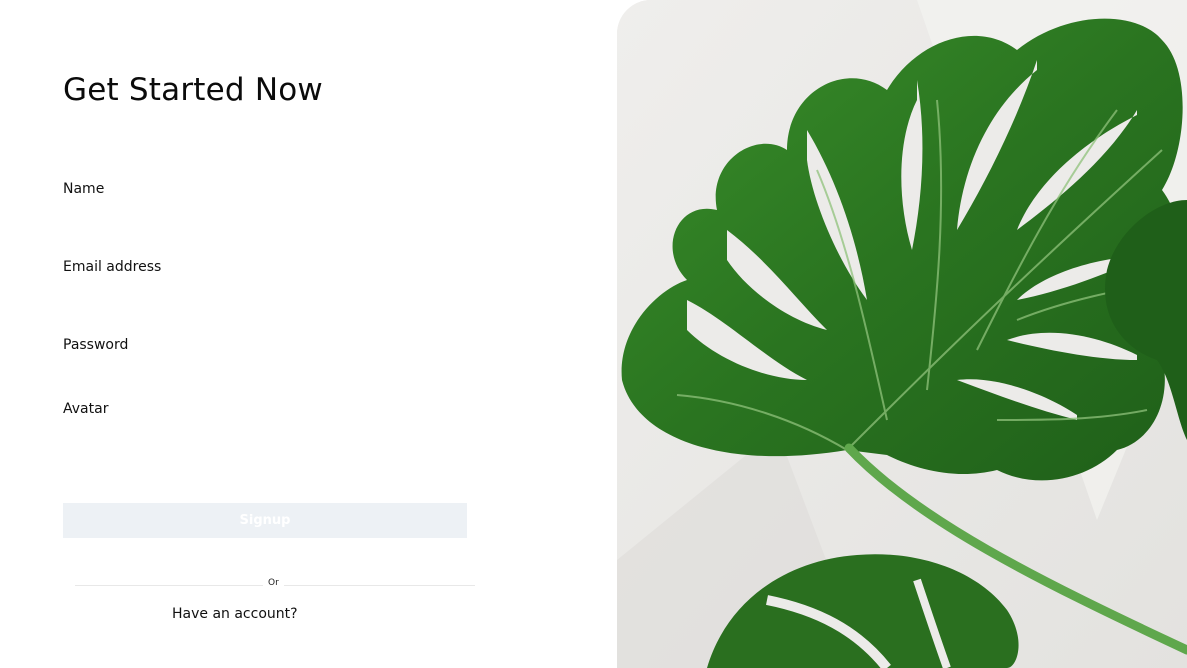  I want to click on password-input, so click(265, 373).